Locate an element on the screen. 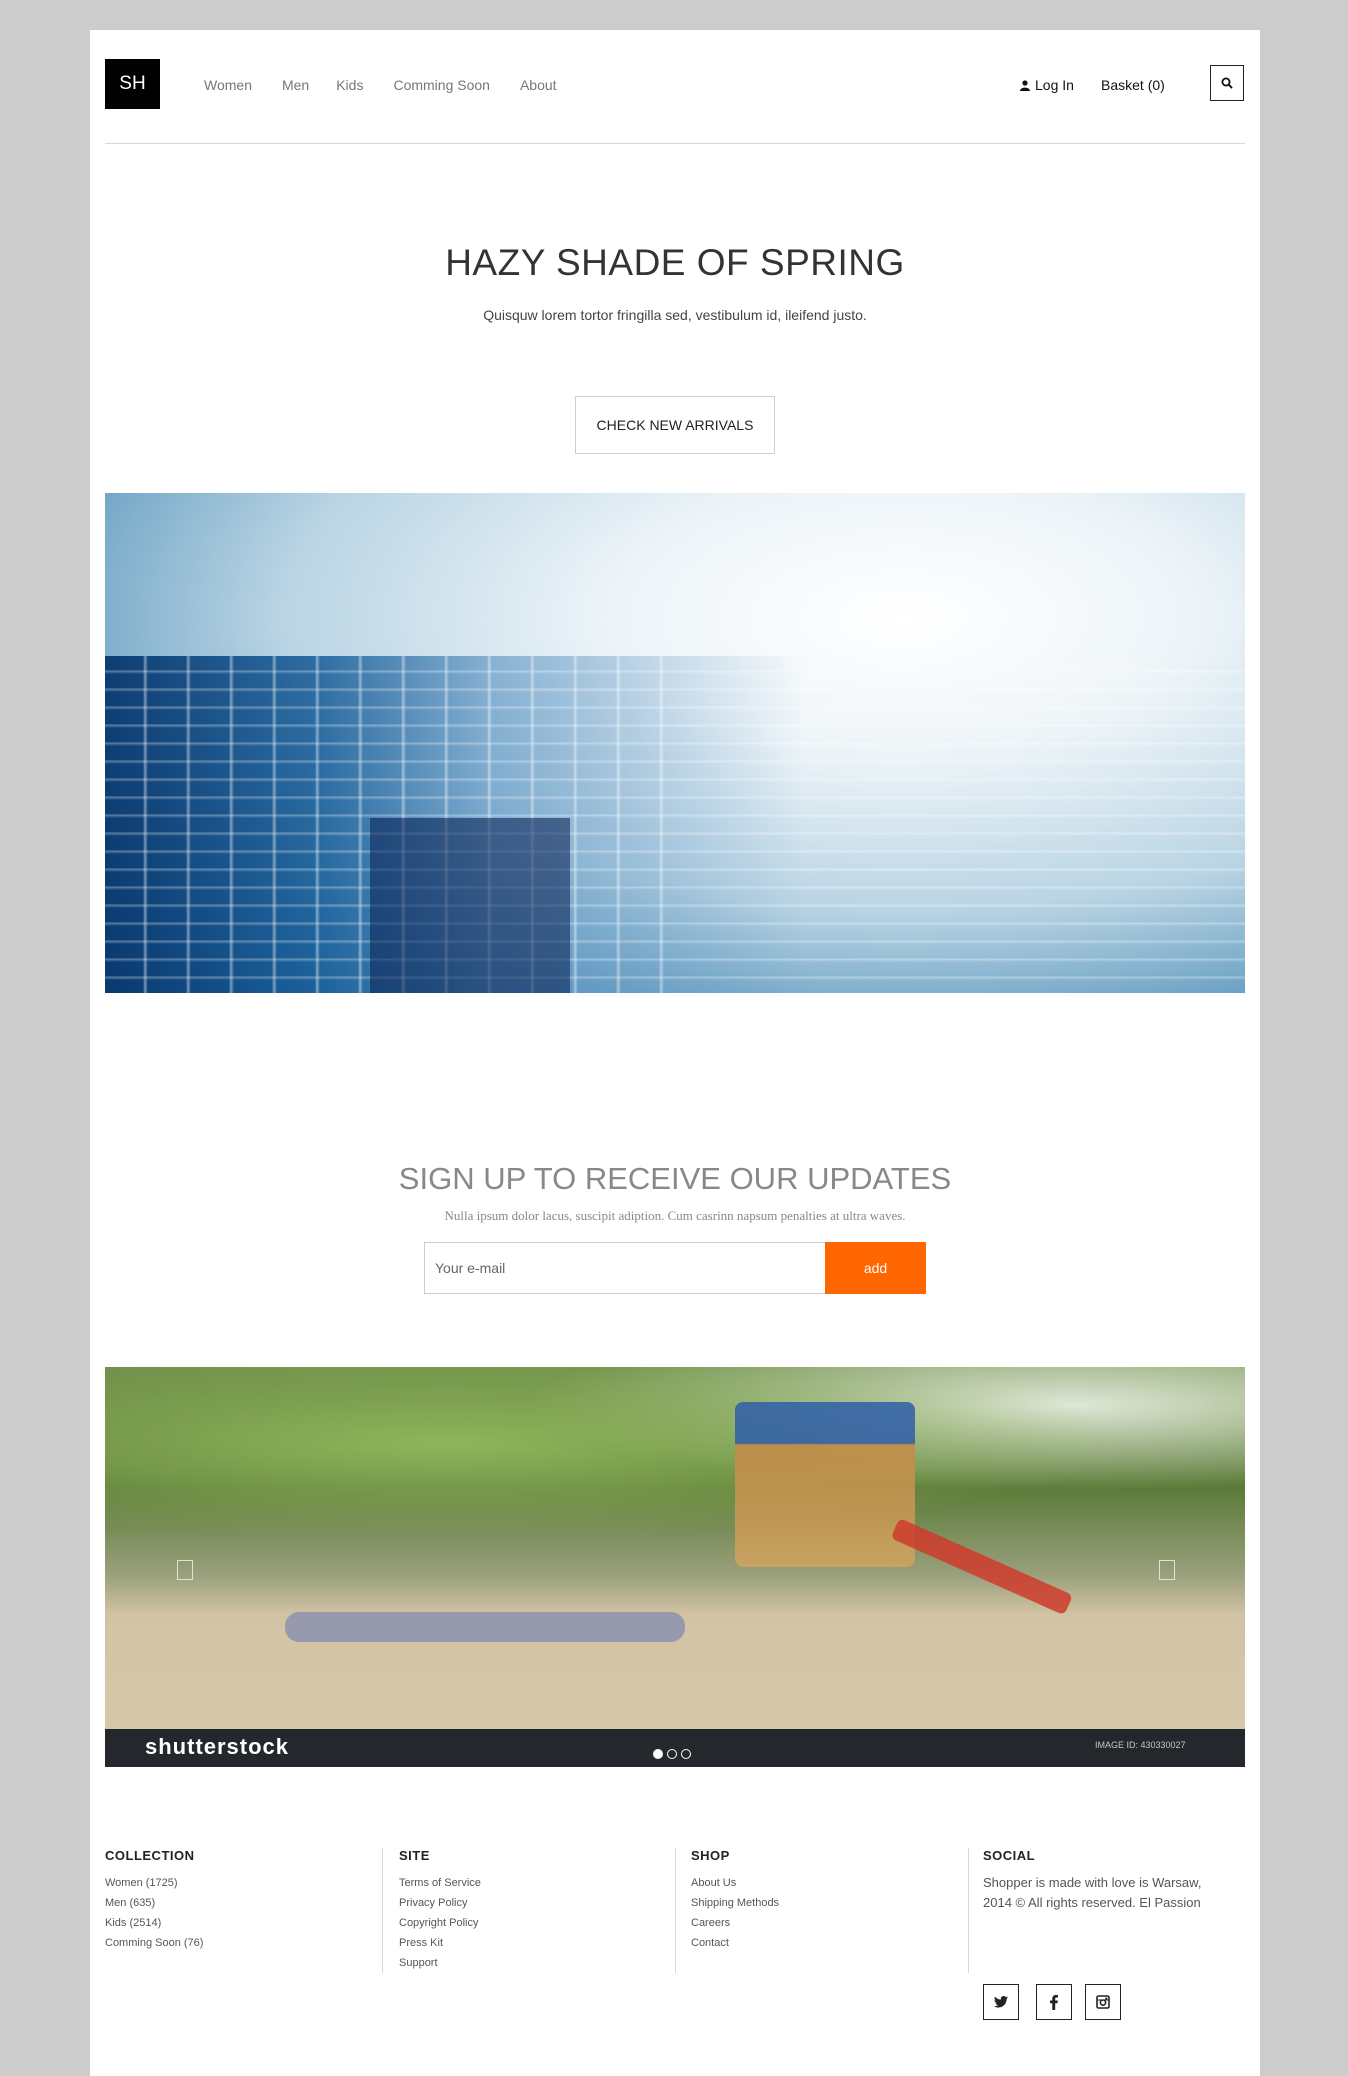 This screenshot has width=1348, height=2076. instagram-button is located at coordinates (1103, 2002).